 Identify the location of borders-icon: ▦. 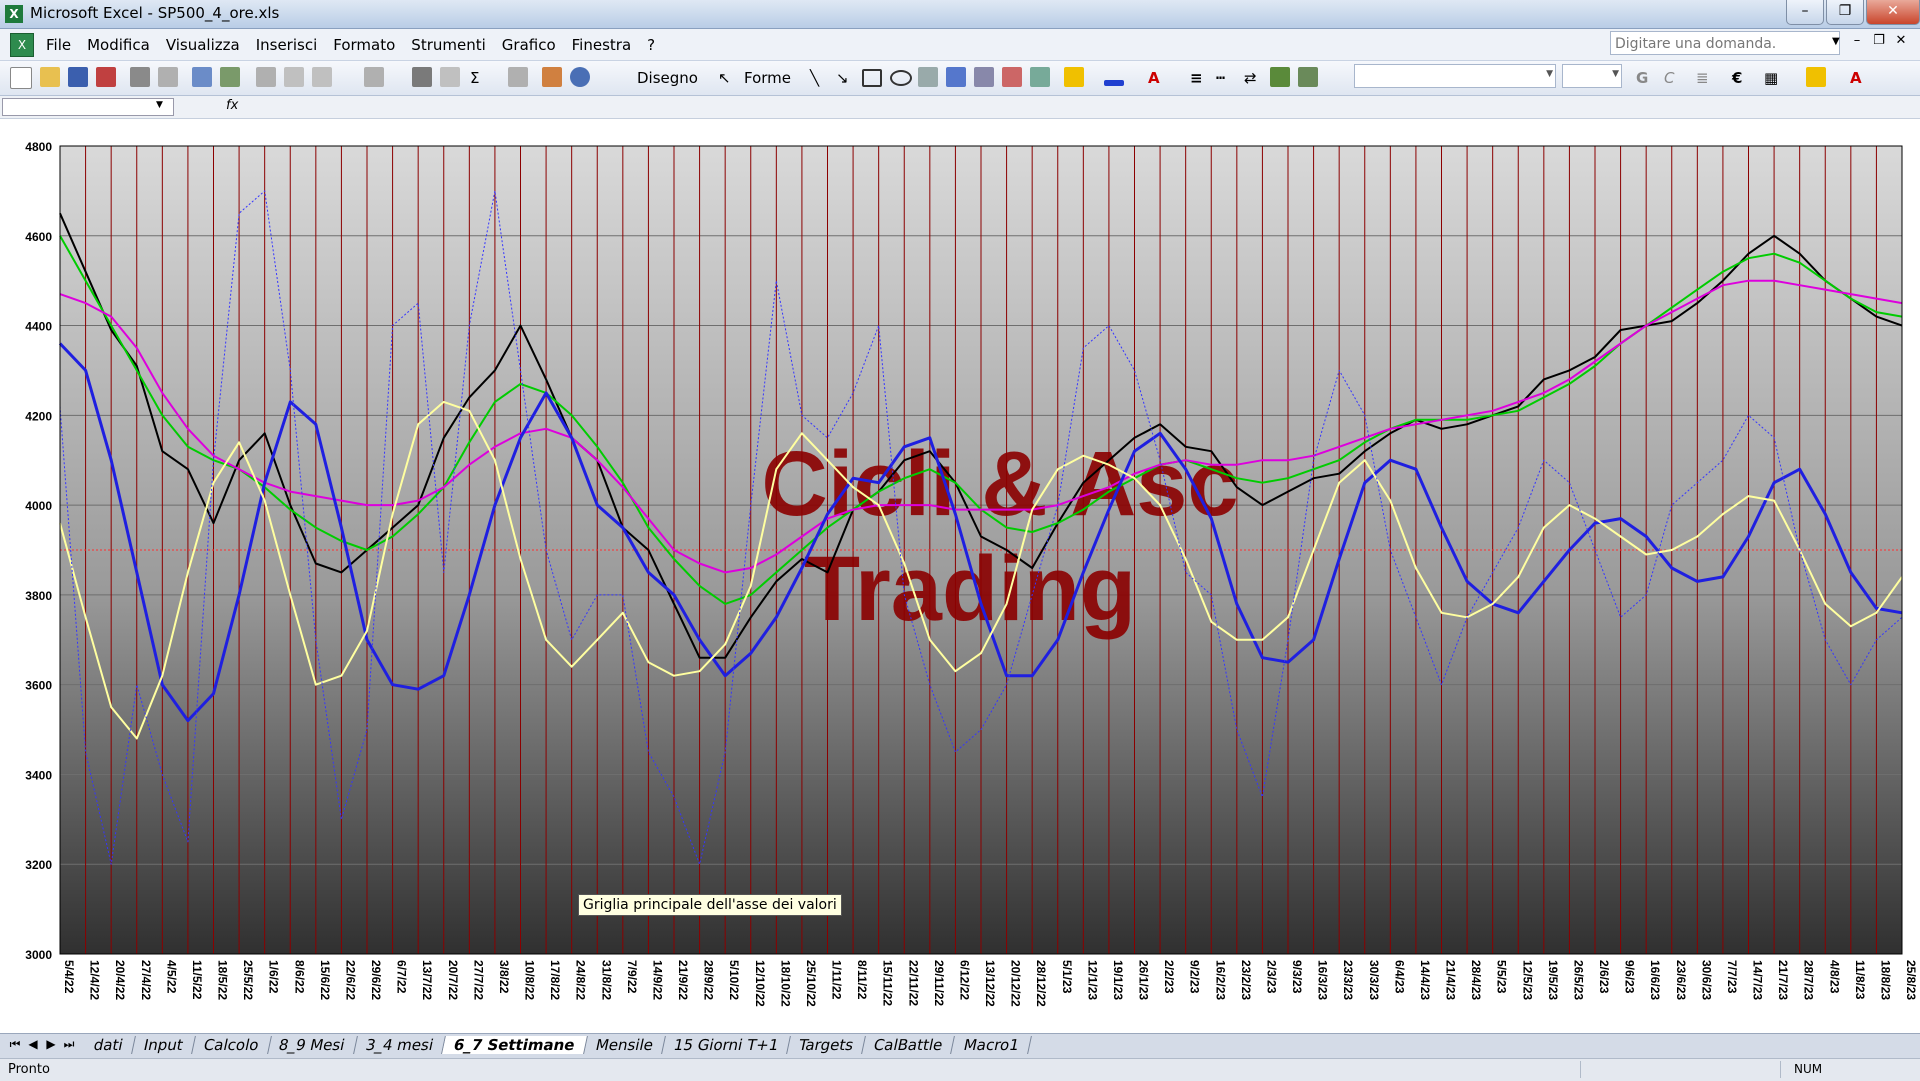
(1771, 78).